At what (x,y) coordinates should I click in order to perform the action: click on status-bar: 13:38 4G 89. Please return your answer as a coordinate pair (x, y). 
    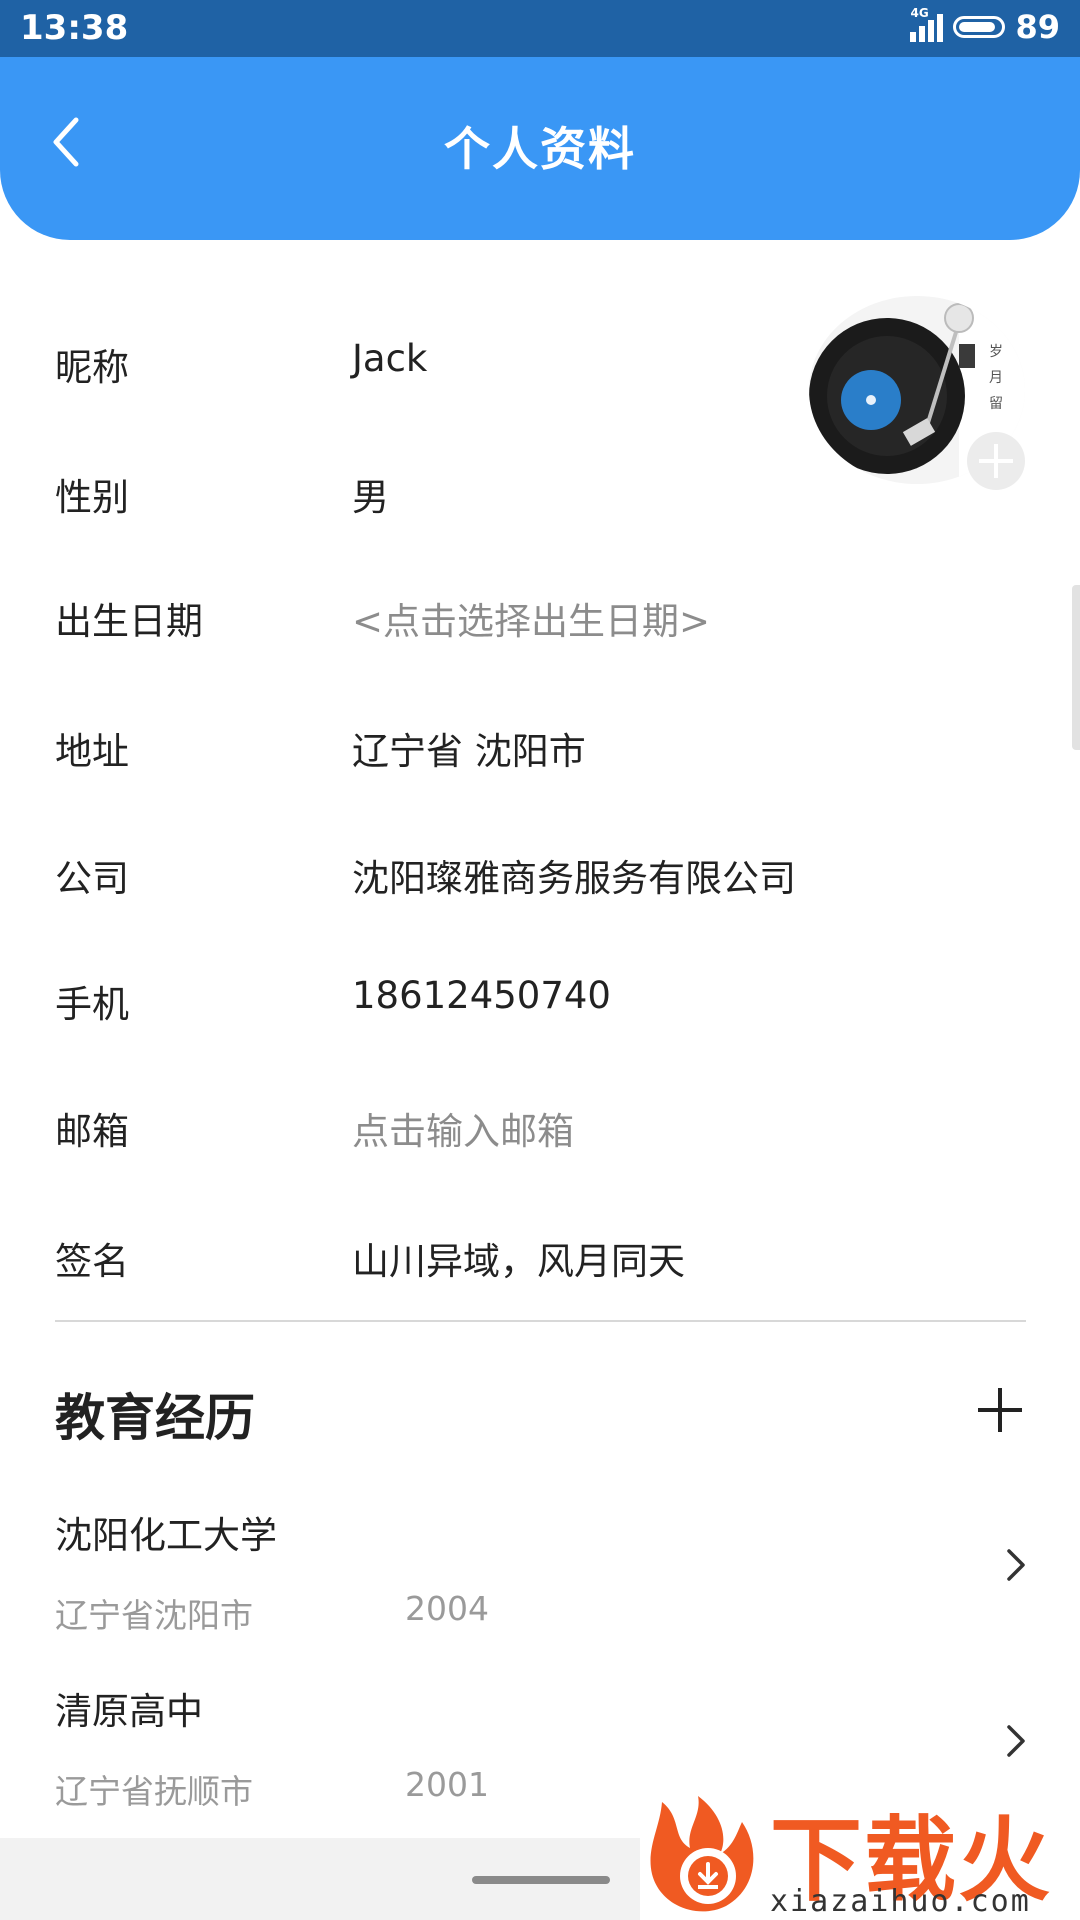
    Looking at the image, I should click on (540, 28).